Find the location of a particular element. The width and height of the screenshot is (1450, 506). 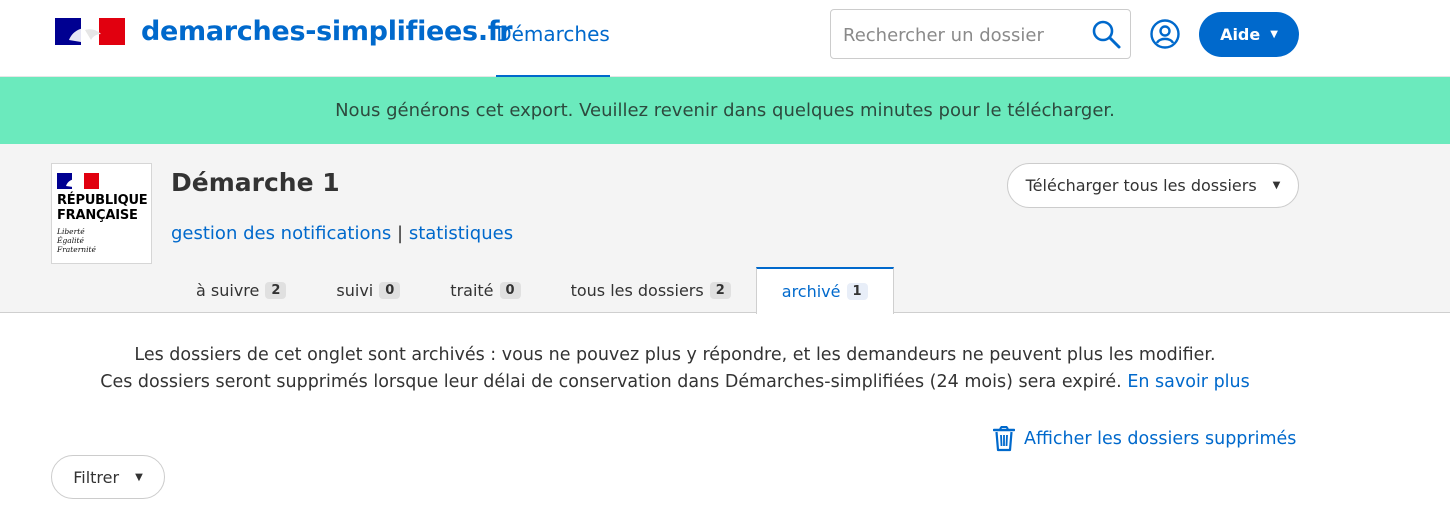

search-input is located at coordinates (963, 35).